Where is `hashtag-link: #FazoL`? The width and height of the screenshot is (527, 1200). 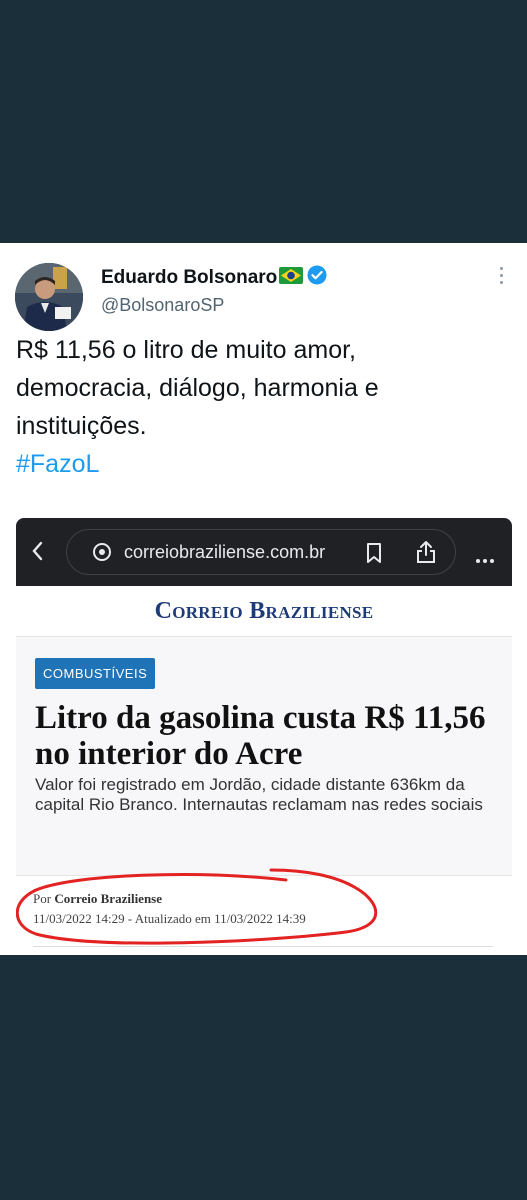 hashtag-link: #FazoL is located at coordinates (266, 464).